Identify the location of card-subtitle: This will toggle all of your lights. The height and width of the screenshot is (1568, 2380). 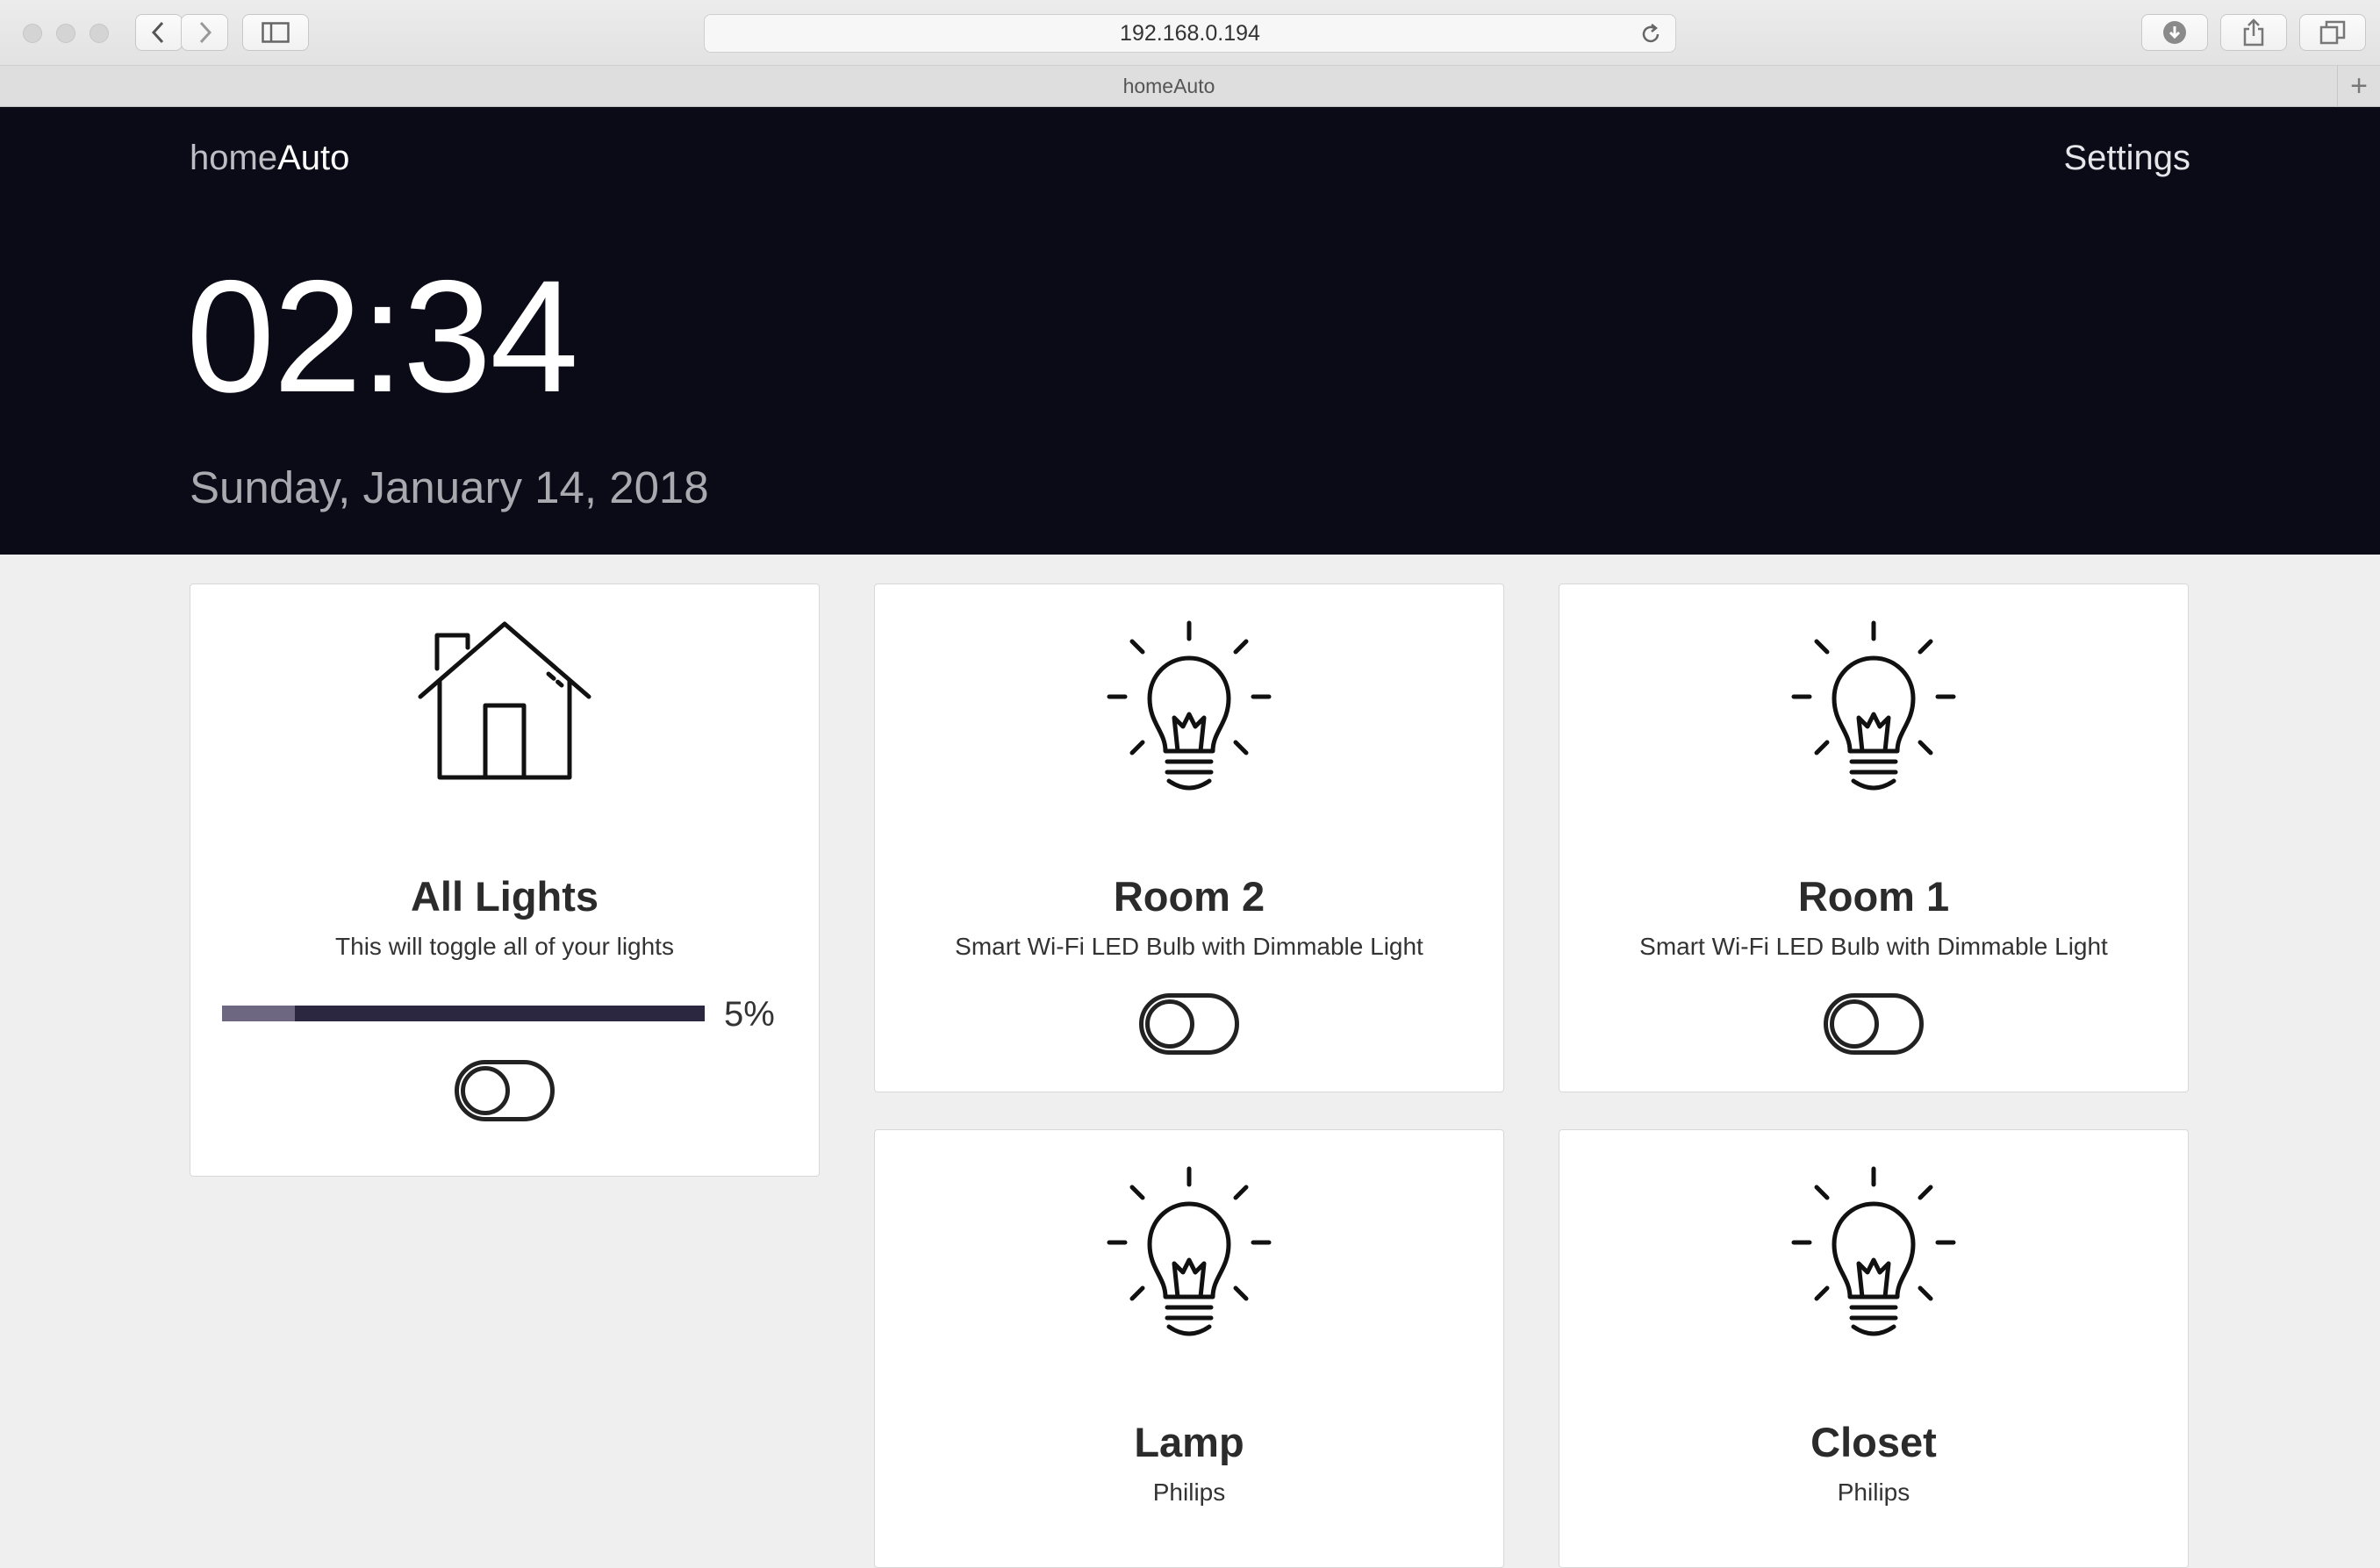
(504, 946).